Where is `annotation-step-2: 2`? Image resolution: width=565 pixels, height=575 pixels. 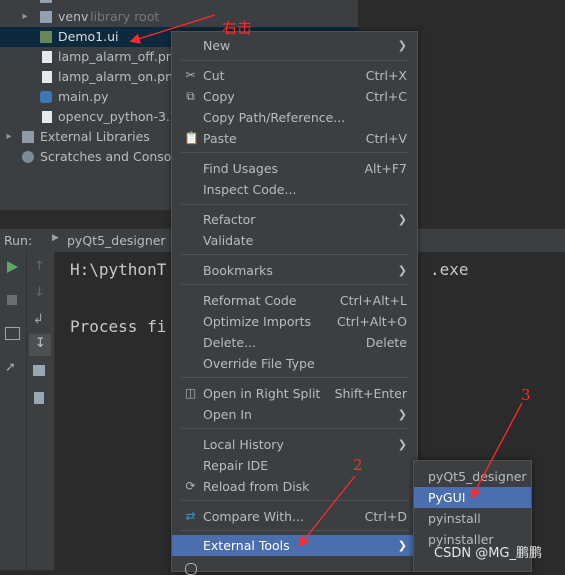 annotation-step-2: 2 is located at coordinates (358, 465).